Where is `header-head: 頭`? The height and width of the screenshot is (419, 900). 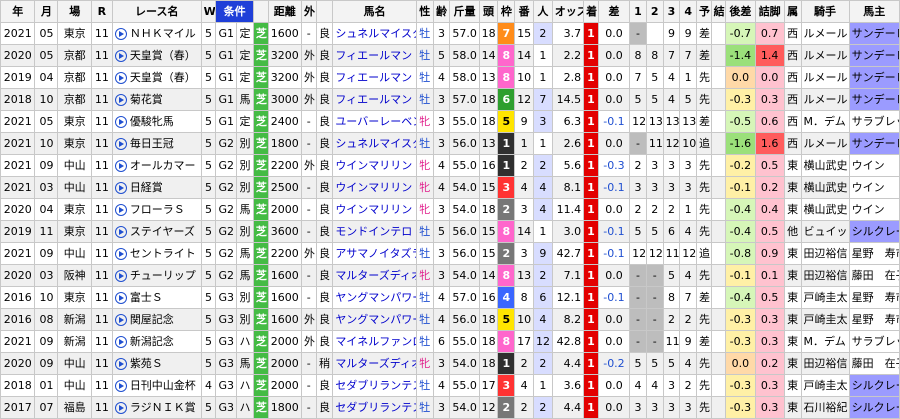 header-head: 頭 is located at coordinates (488, 11).